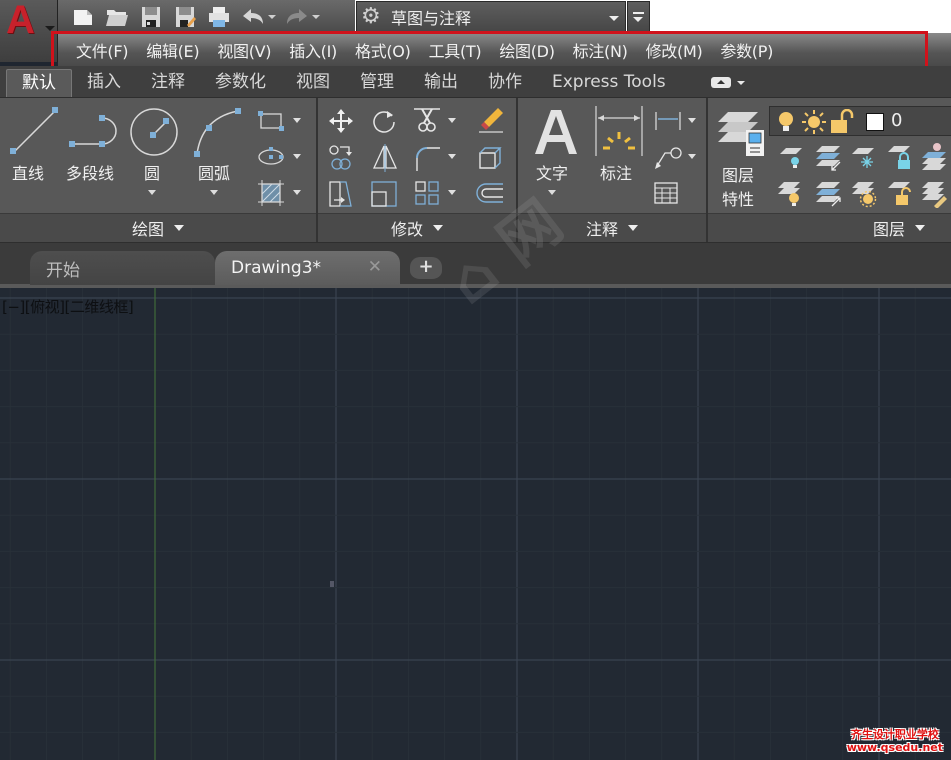  What do you see at coordinates (842, 122) in the screenshot?
I see `layer-unlock-icon` at bounding box center [842, 122].